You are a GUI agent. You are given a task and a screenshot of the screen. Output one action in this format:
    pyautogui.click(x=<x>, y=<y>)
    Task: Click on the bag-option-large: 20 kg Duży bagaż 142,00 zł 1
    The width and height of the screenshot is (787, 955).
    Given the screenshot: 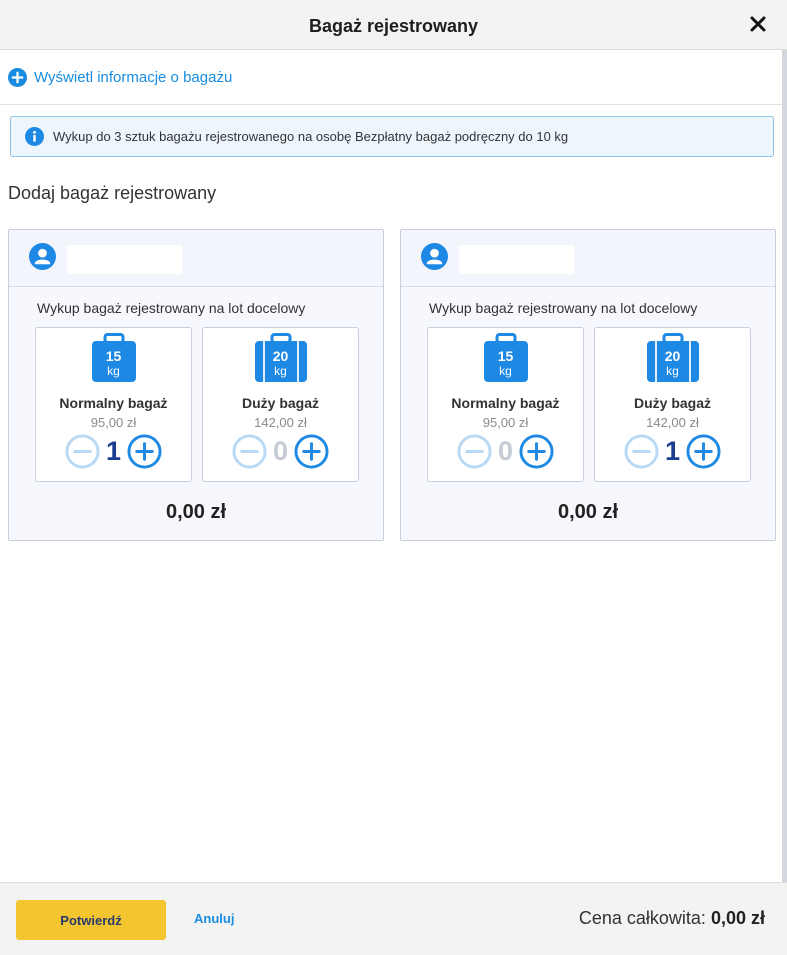 What is the action you would take?
    pyautogui.click(x=672, y=404)
    